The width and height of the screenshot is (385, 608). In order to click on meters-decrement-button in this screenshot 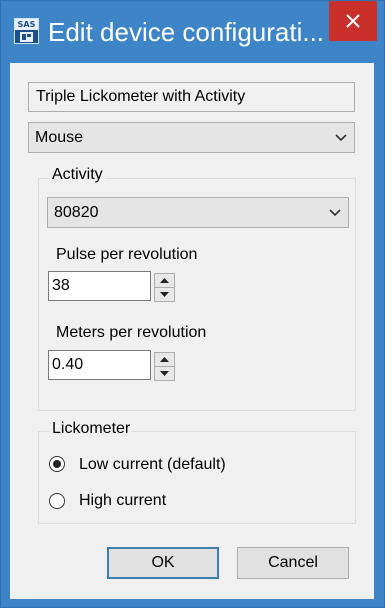, I will do `click(164, 373)`.